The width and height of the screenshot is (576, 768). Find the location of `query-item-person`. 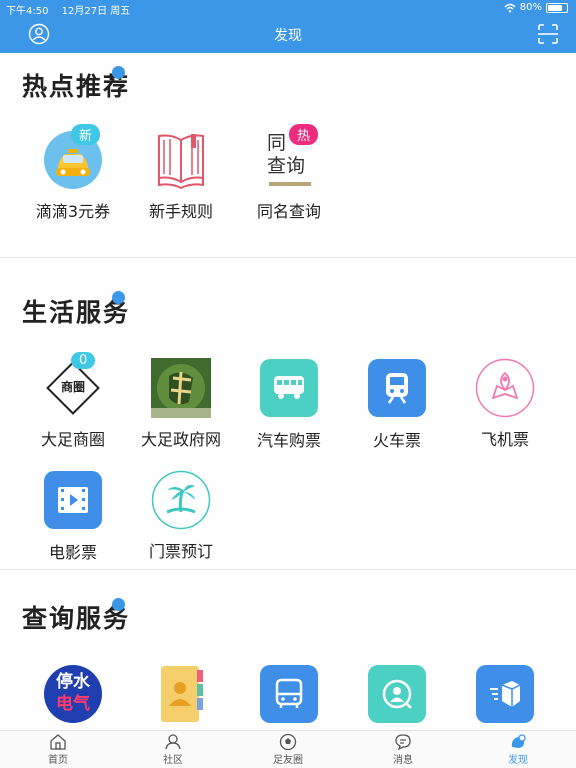

query-item-person is located at coordinates (397, 694).